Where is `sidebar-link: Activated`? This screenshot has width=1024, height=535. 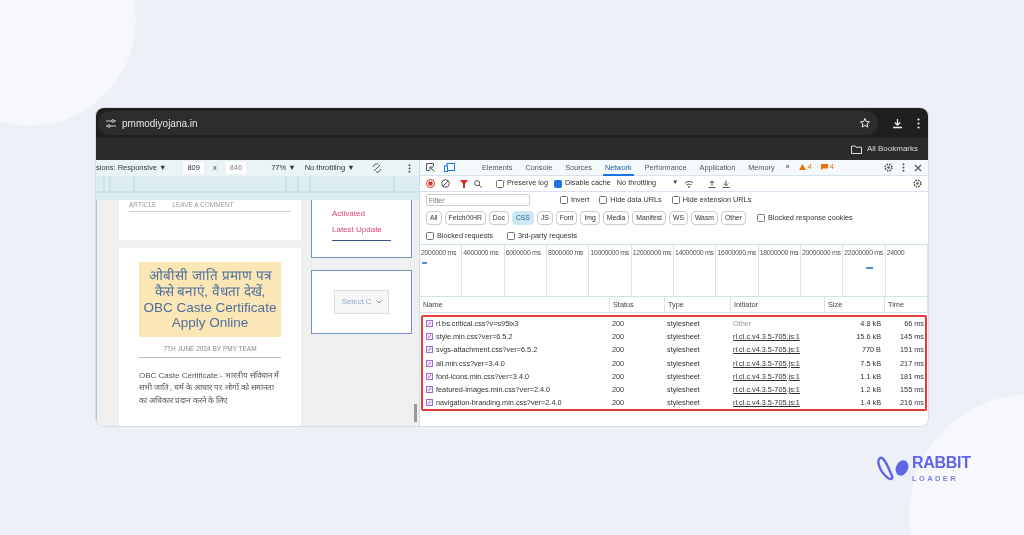
sidebar-link: Activated is located at coordinates (361, 214).